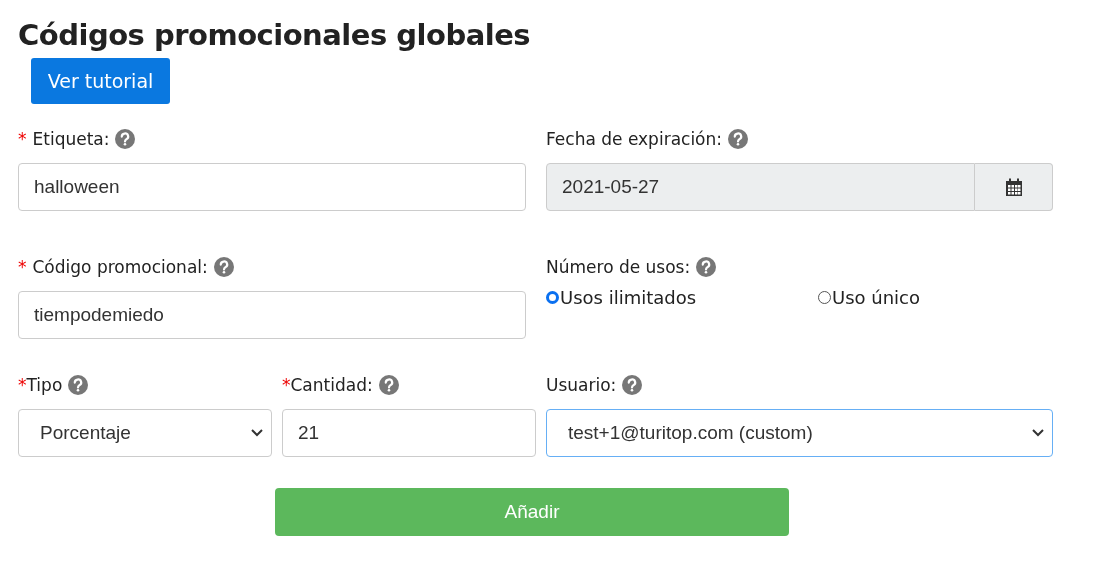 The height and width of the screenshot is (570, 1093). I want to click on field-label: Fecha de expiración:, so click(634, 139).